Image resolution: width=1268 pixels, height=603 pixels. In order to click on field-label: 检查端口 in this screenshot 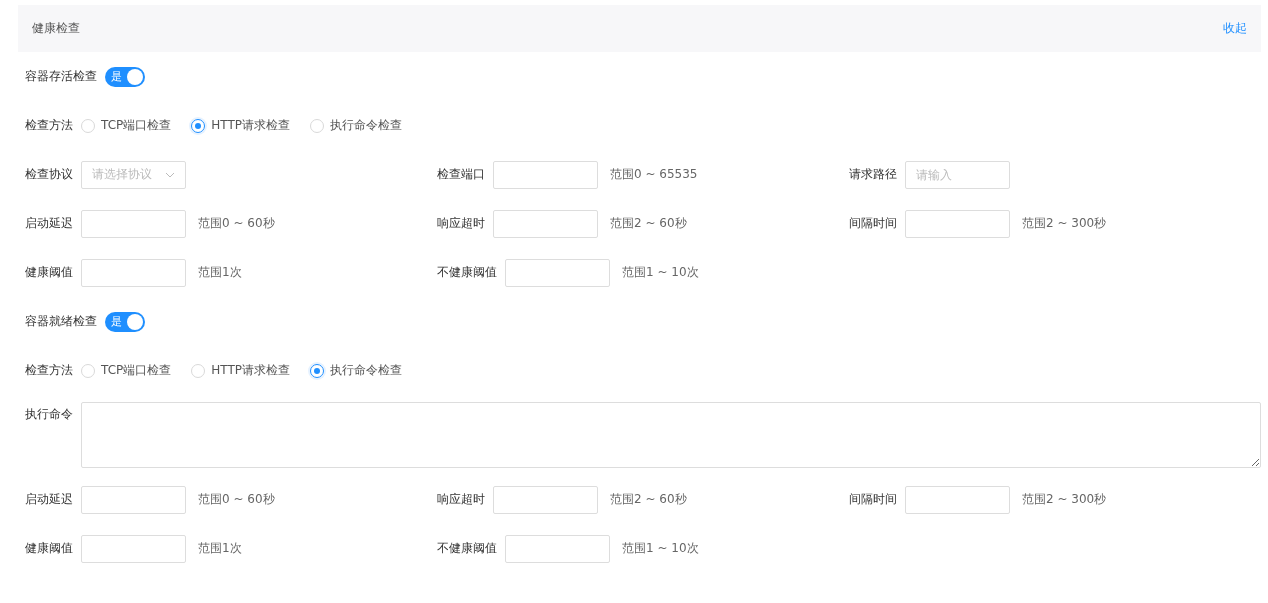, I will do `click(461, 174)`.